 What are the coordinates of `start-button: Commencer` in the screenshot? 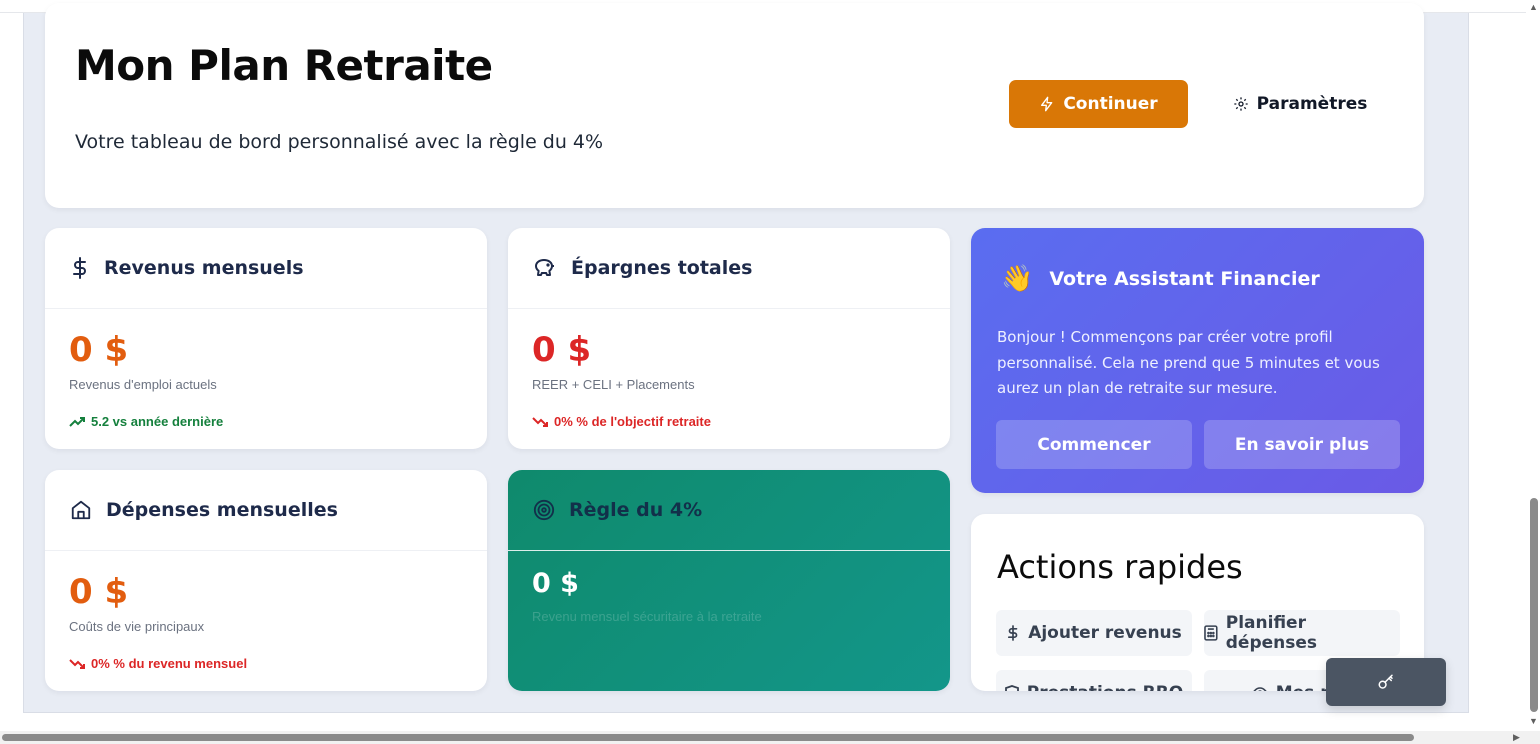 It's located at (1094, 444).